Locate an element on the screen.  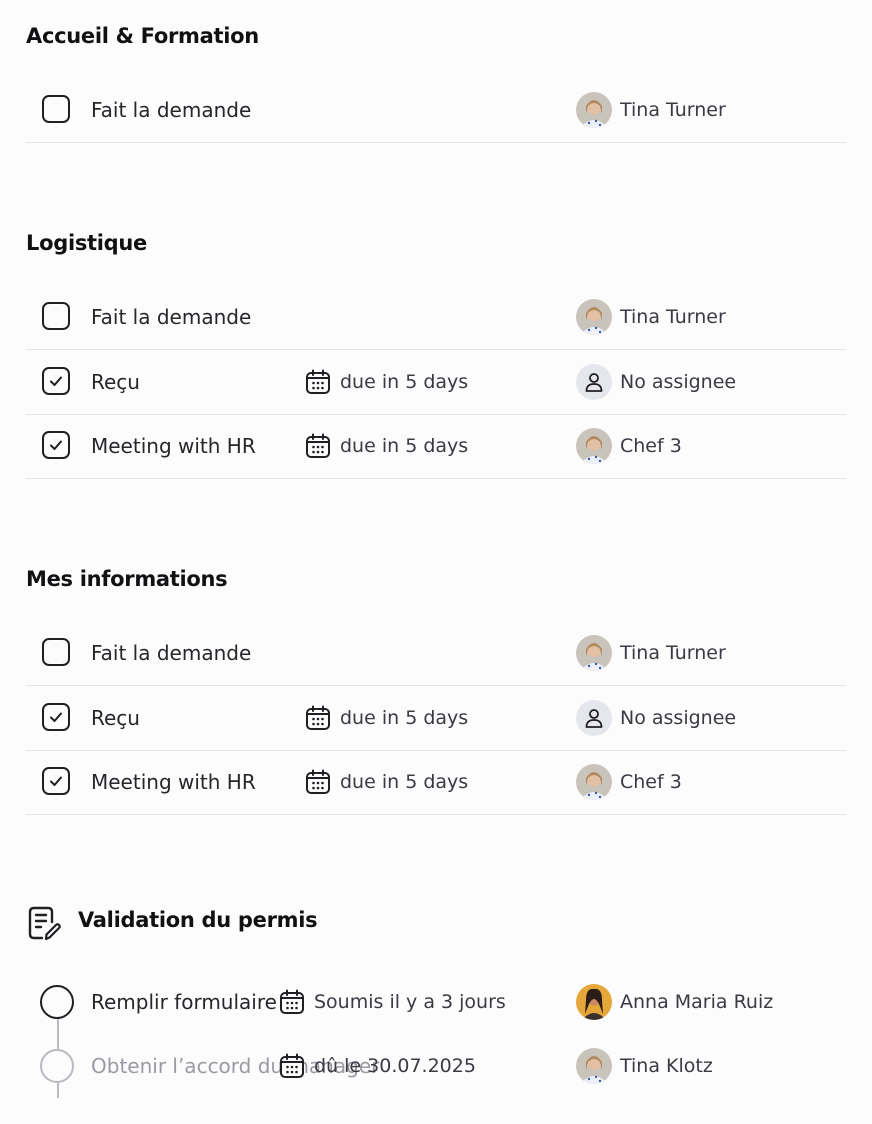
step-date: Soumis il y a 3 jours is located at coordinates (392, 1002).